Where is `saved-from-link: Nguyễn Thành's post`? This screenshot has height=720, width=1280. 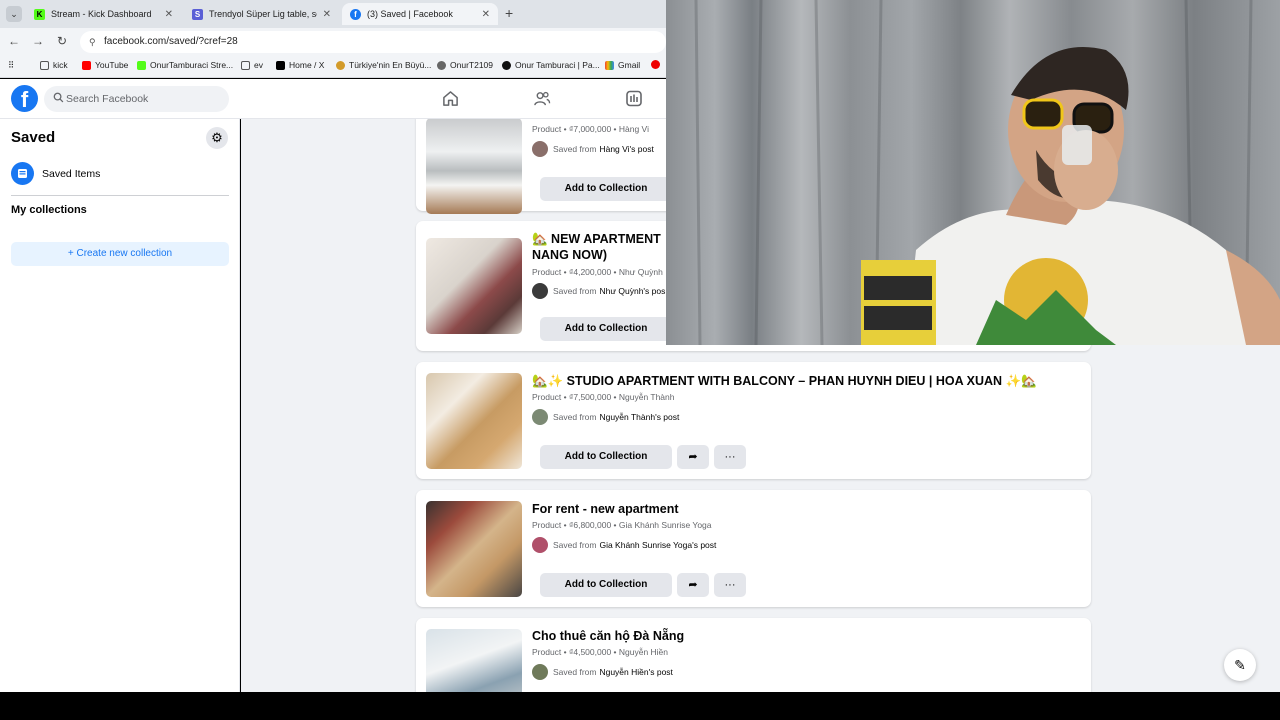 saved-from-link: Nguyễn Thành's post is located at coordinates (639, 417).